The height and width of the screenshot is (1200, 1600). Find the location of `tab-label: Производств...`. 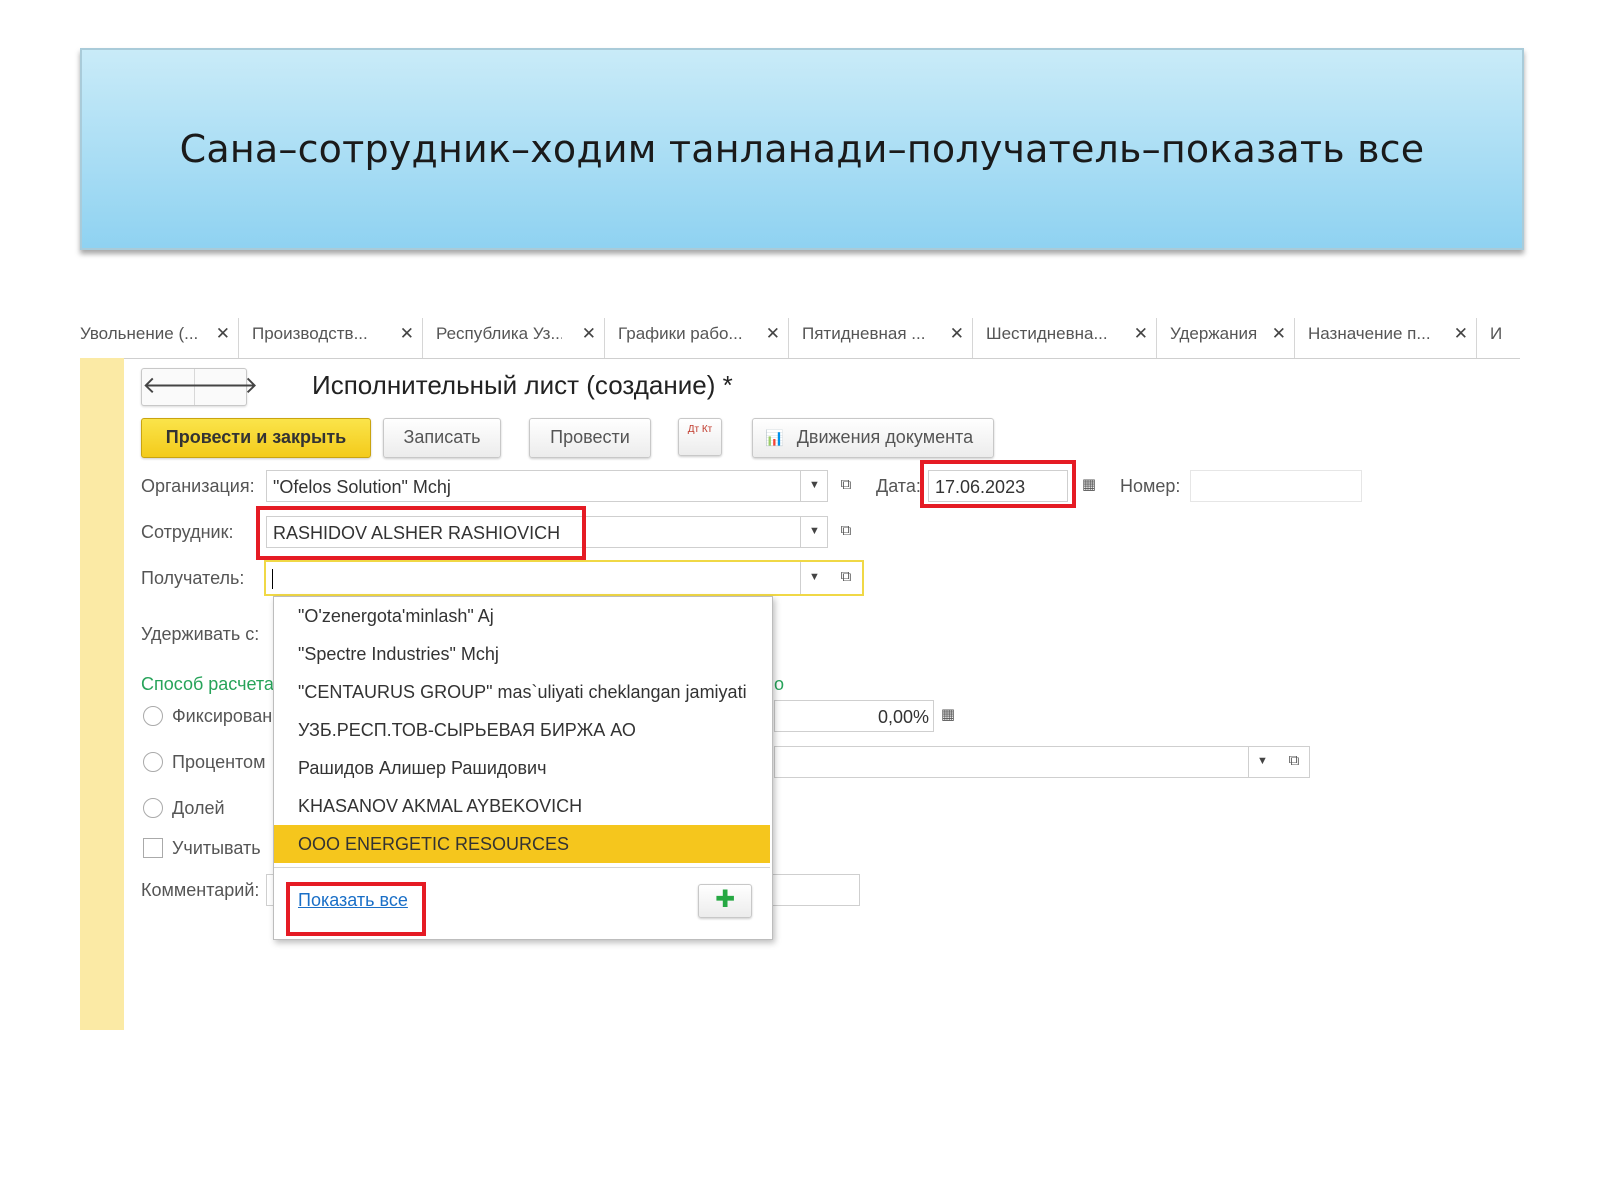

tab-label: Производств... is located at coordinates (310, 333).